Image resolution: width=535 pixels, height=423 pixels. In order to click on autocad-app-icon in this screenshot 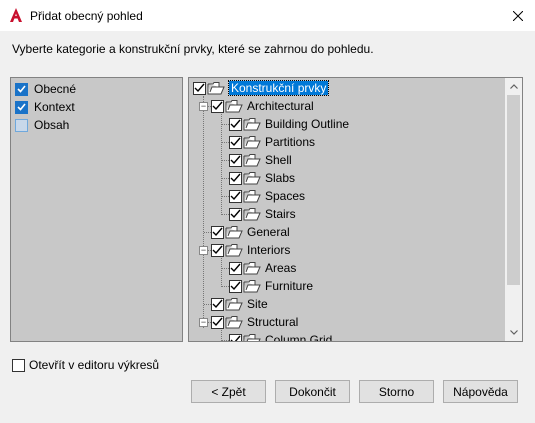, I will do `click(16, 15)`.